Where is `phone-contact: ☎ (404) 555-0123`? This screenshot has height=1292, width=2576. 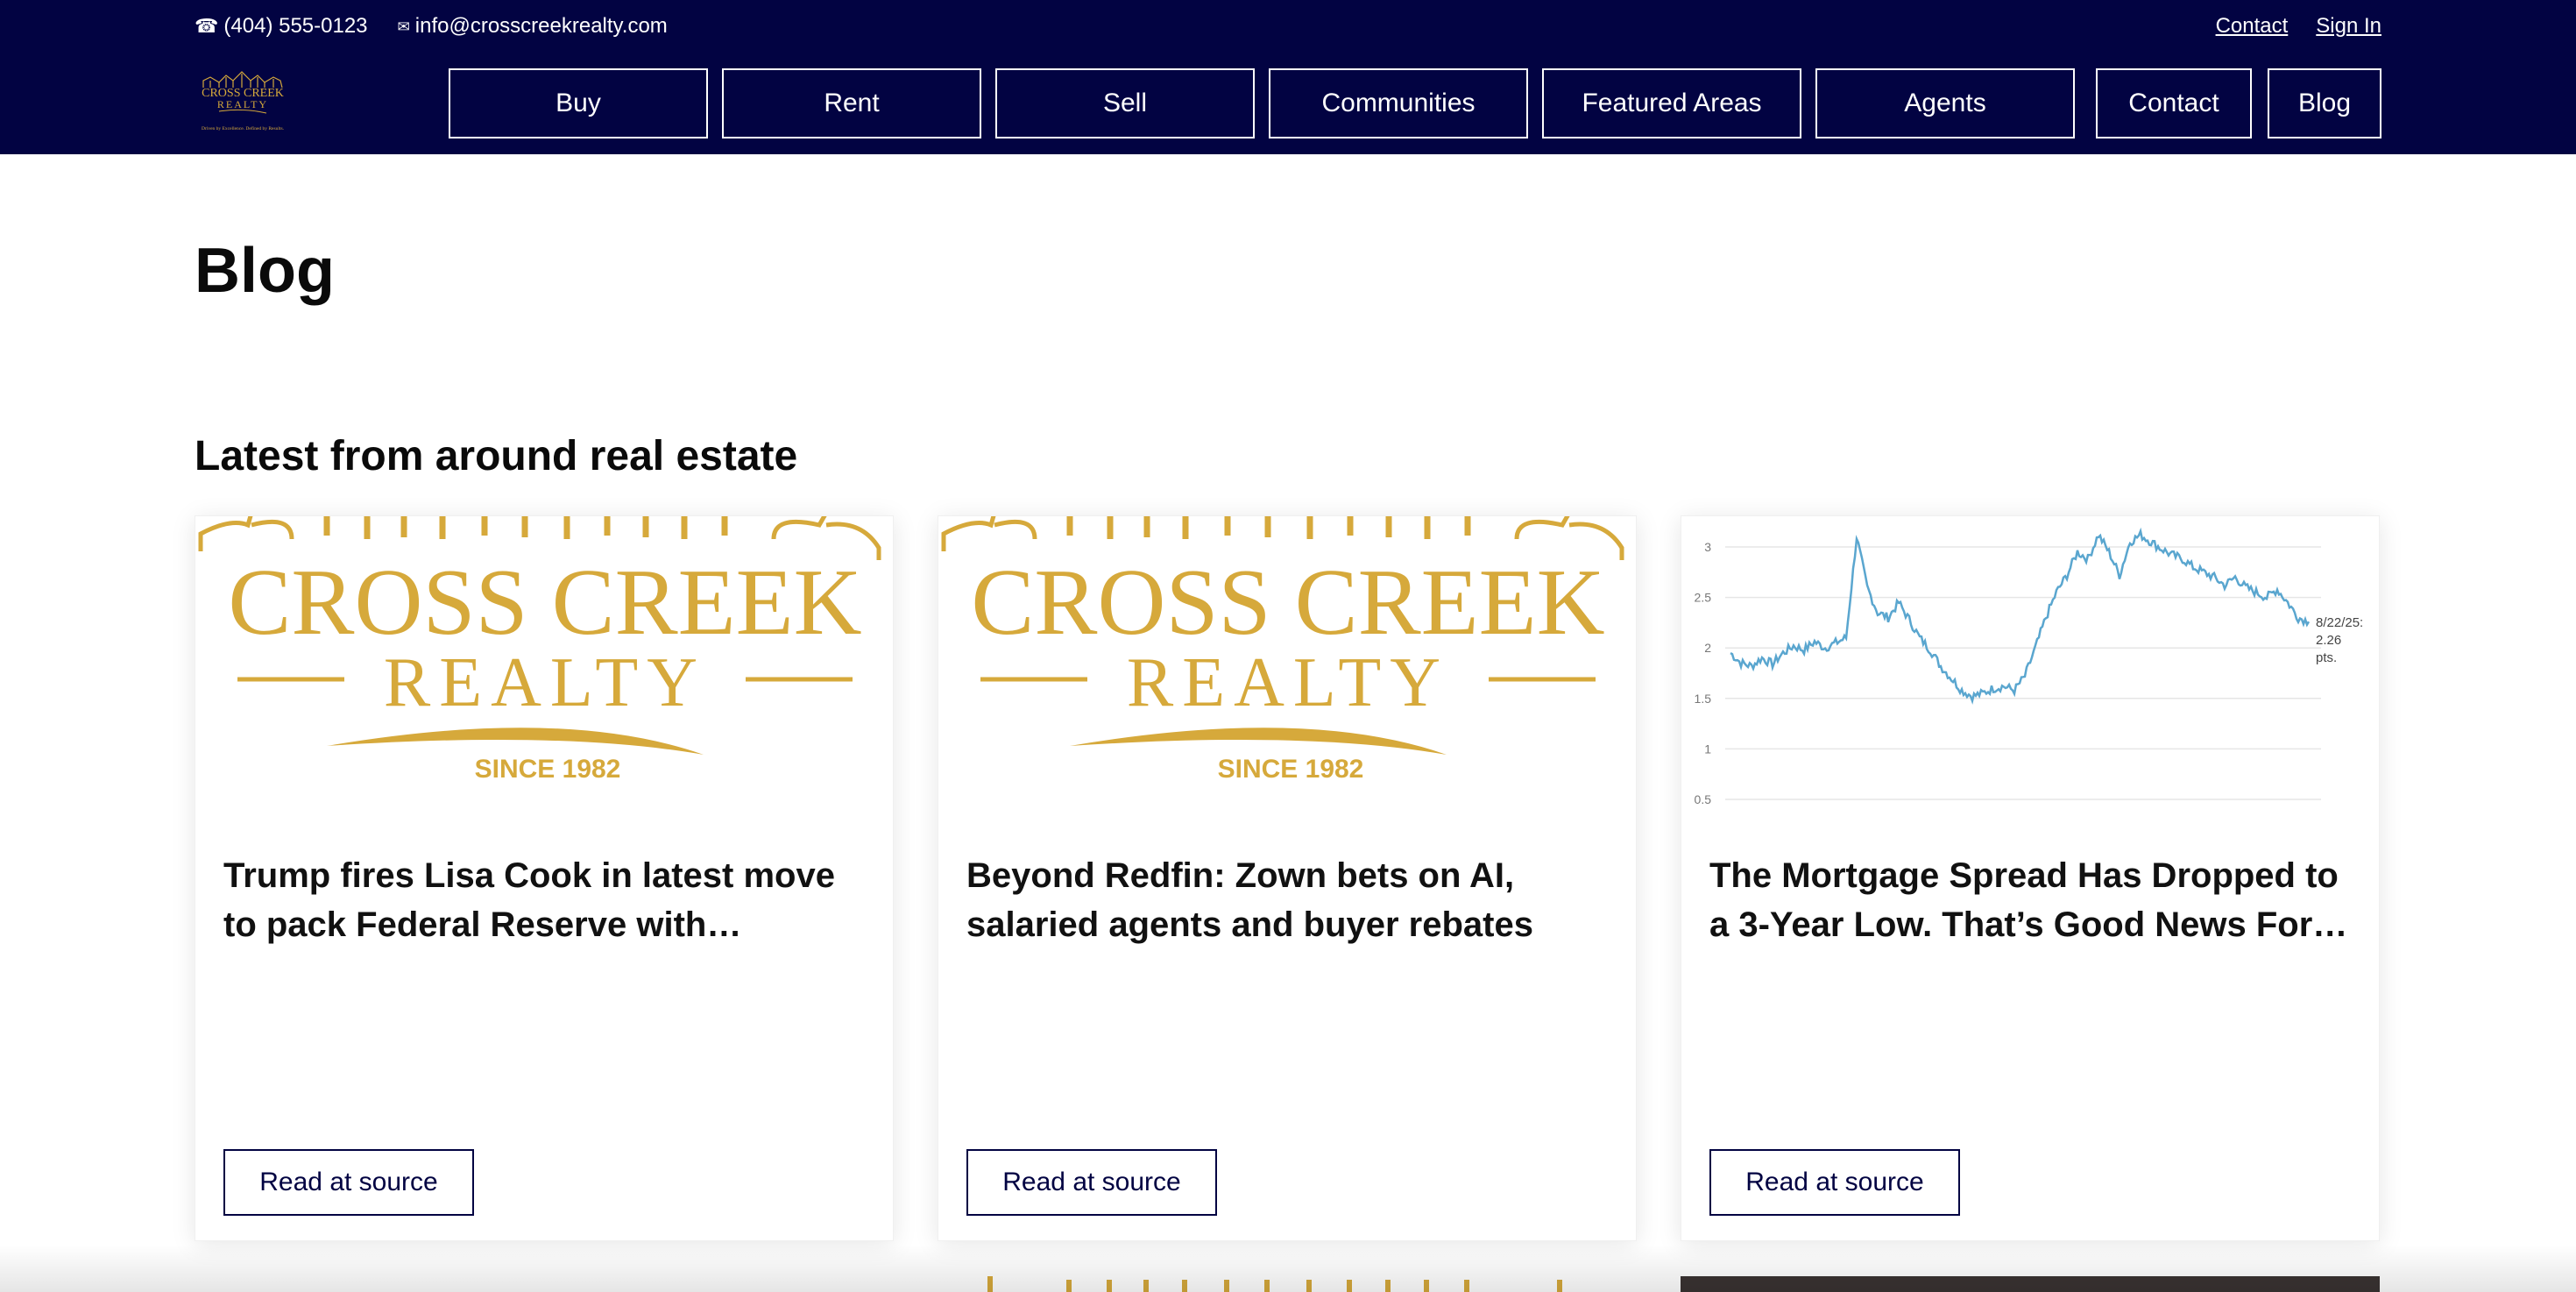
phone-contact: ☎ (404) 555-0123 is located at coordinates (281, 27).